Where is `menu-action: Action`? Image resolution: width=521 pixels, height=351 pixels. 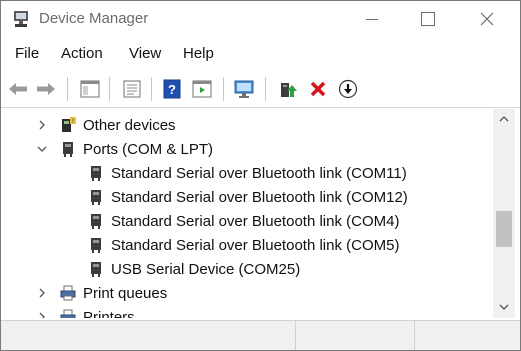
menu-action: Action is located at coordinates (82, 53).